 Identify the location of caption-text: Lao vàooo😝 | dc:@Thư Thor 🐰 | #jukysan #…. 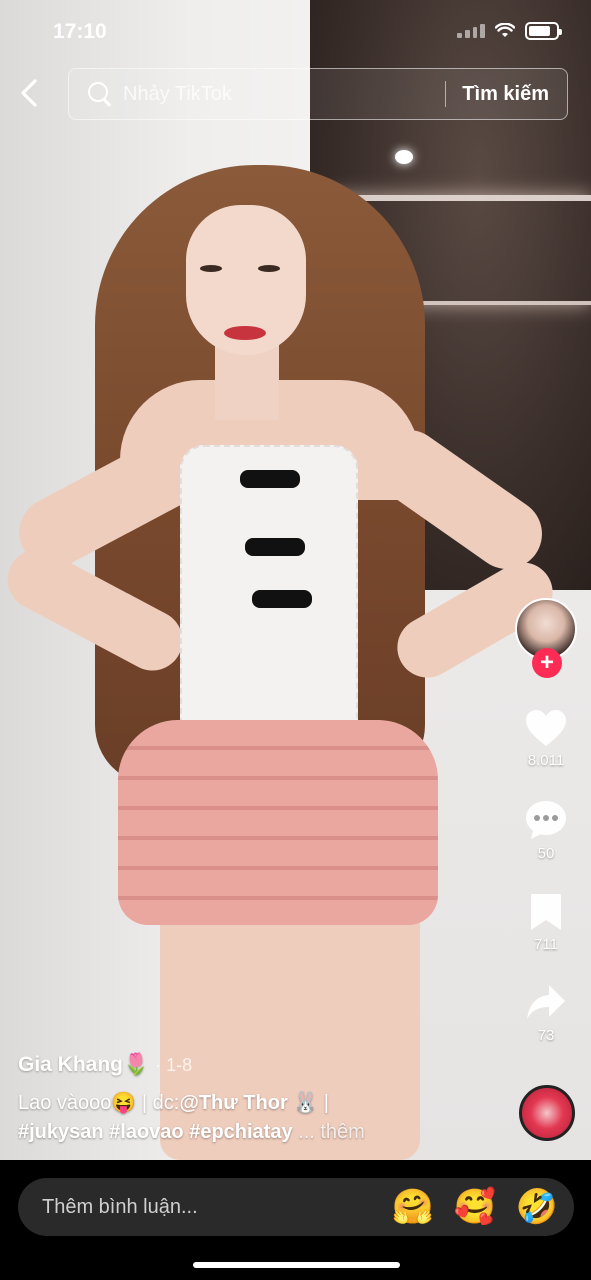
(218, 1118).